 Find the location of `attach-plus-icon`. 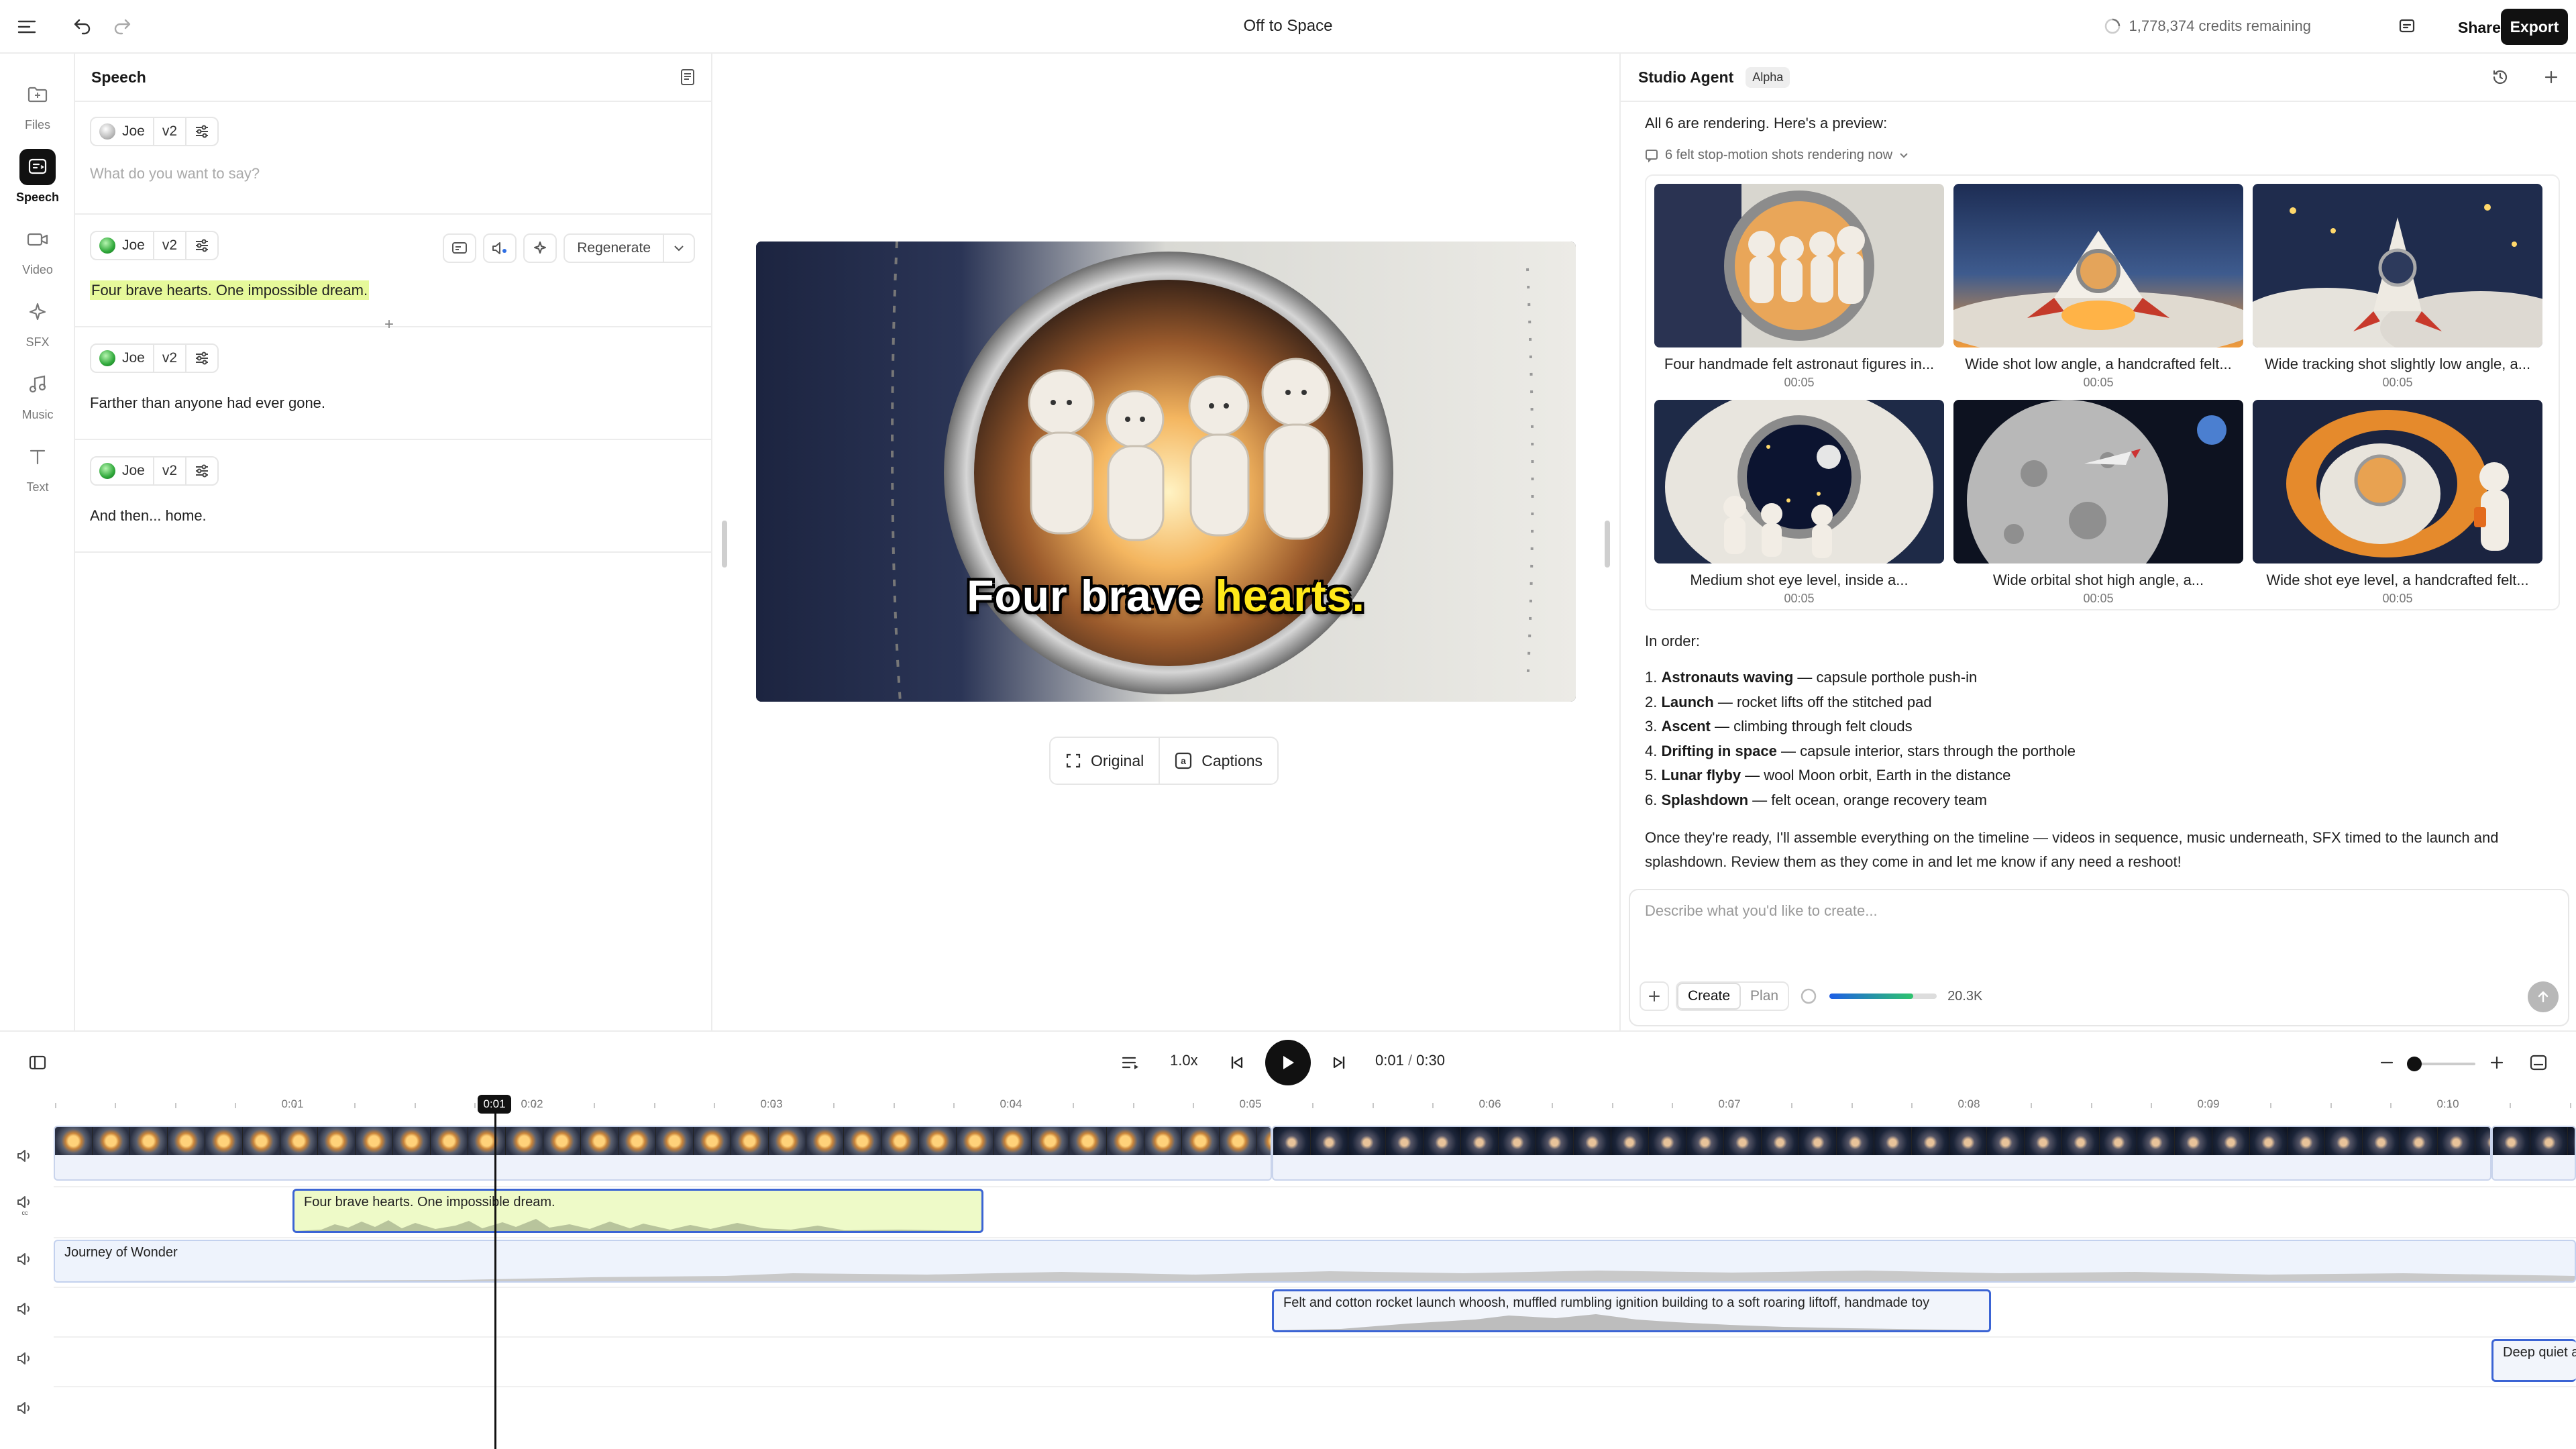

attach-plus-icon is located at coordinates (1654, 996).